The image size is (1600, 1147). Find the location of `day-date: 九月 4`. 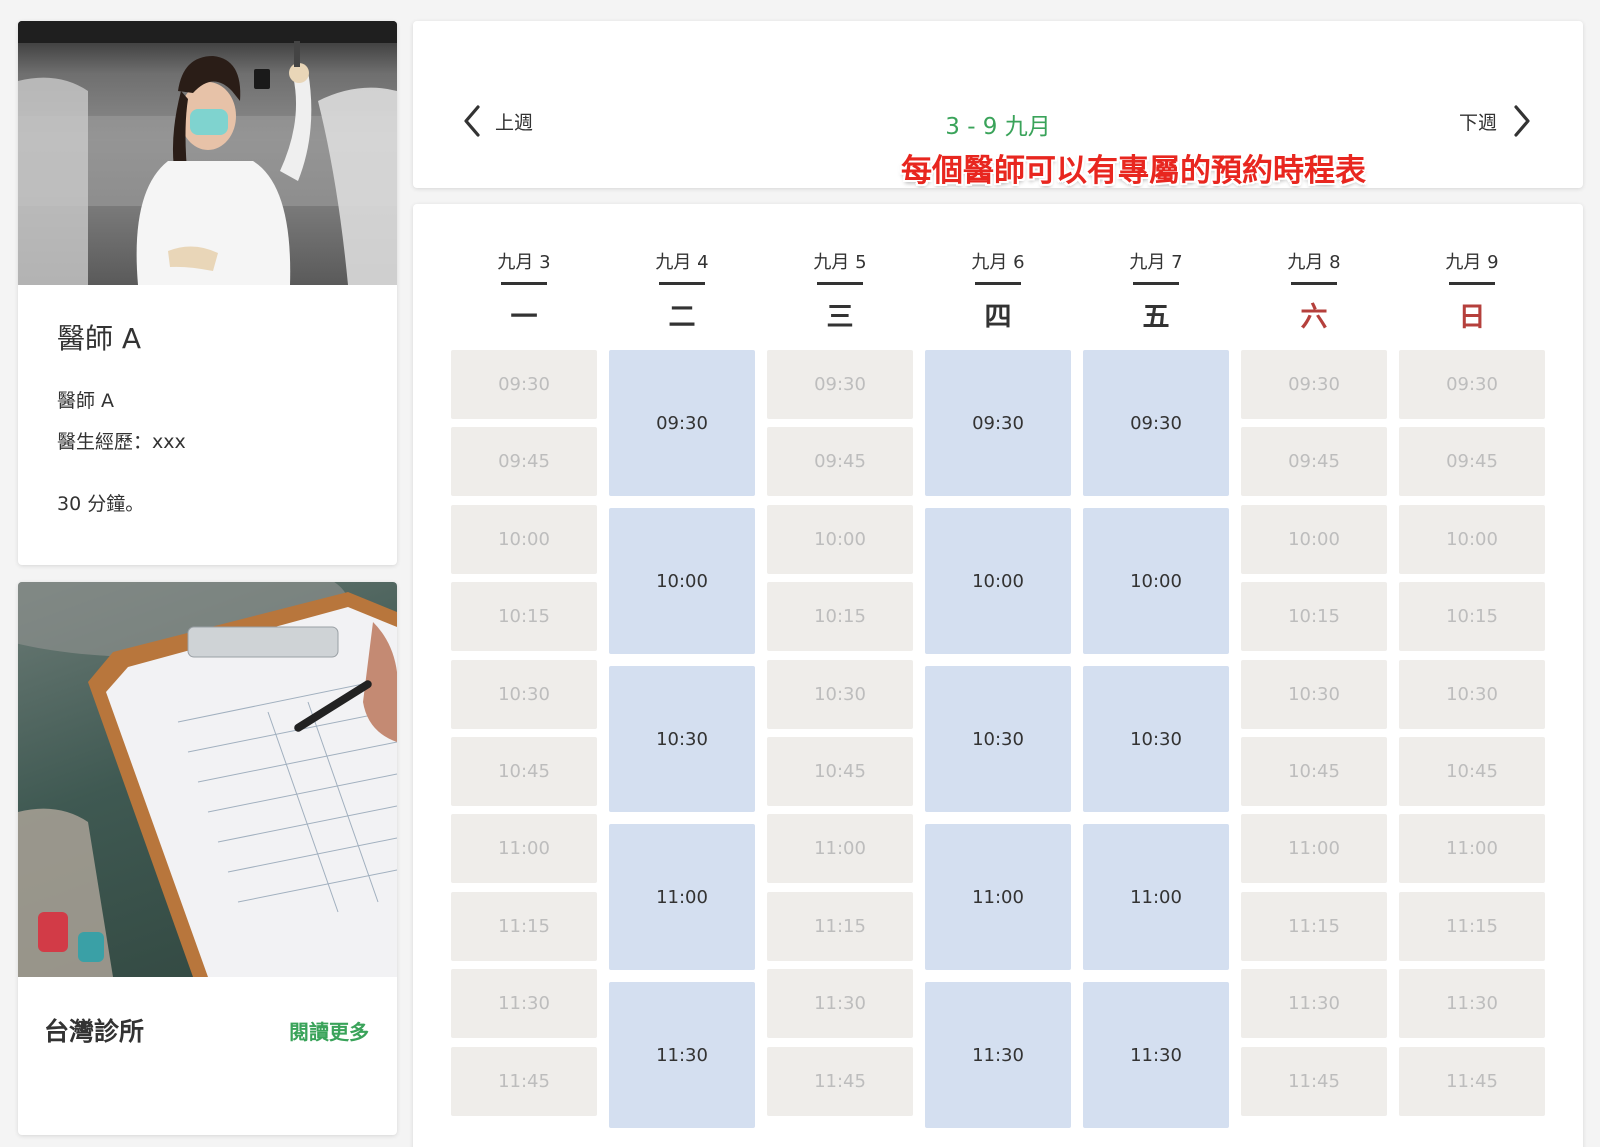

day-date: 九月 4 is located at coordinates (682, 262).